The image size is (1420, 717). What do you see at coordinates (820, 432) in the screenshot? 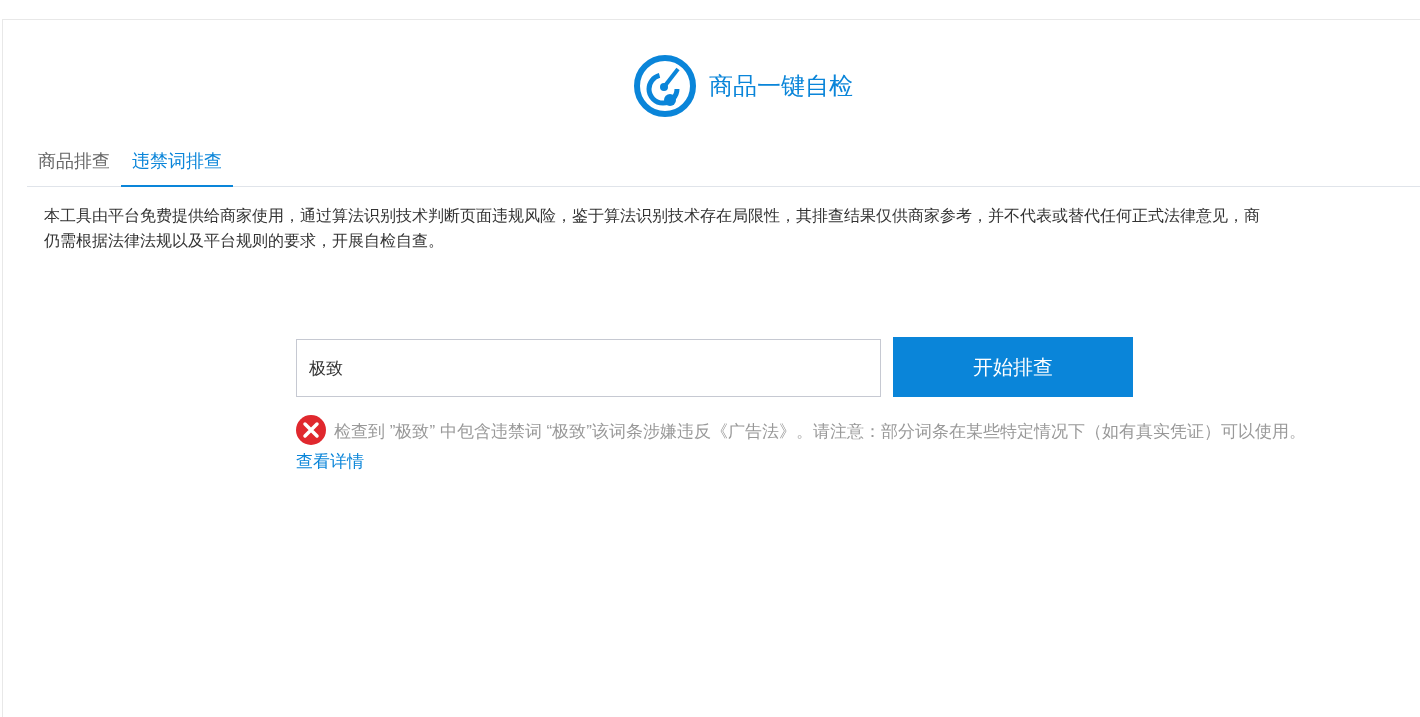
I see `result-message: 检查到 ”极致” 中包含违禁词 “极致”该词条涉嫌违反《广告法》。请注意：部分词条在某些特定情况下（如有真实凭证）可以使用。` at bounding box center [820, 432].